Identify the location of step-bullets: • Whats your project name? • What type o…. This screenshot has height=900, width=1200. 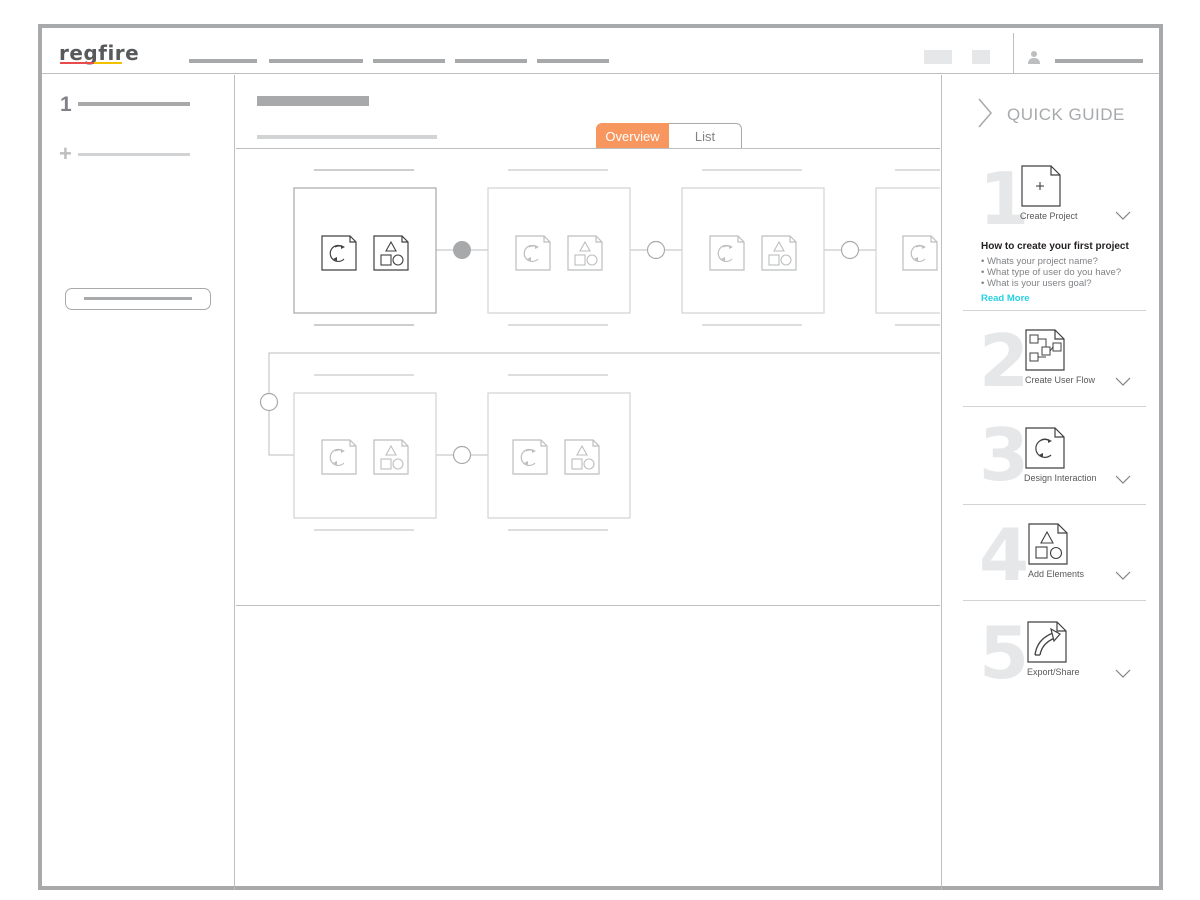
(1051, 272).